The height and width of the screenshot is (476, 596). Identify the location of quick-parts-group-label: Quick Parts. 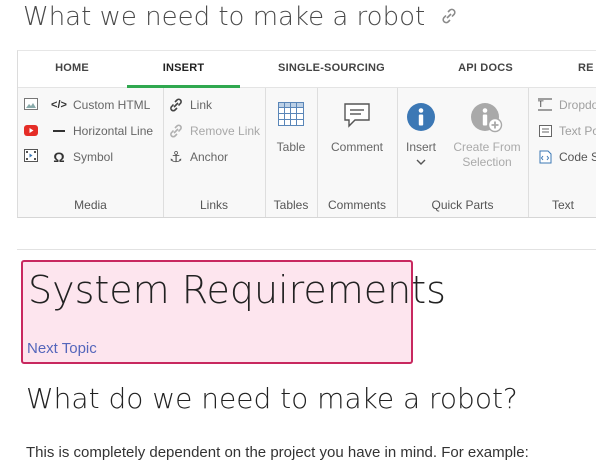
(462, 205).